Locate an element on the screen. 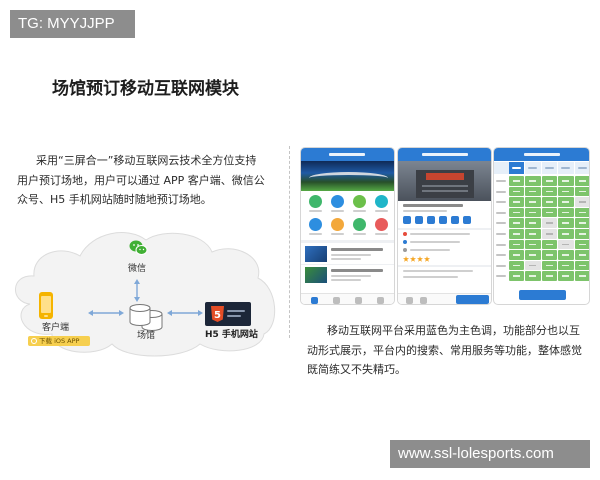  phone-mockup-slot-booking is located at coordinates (541, 226).